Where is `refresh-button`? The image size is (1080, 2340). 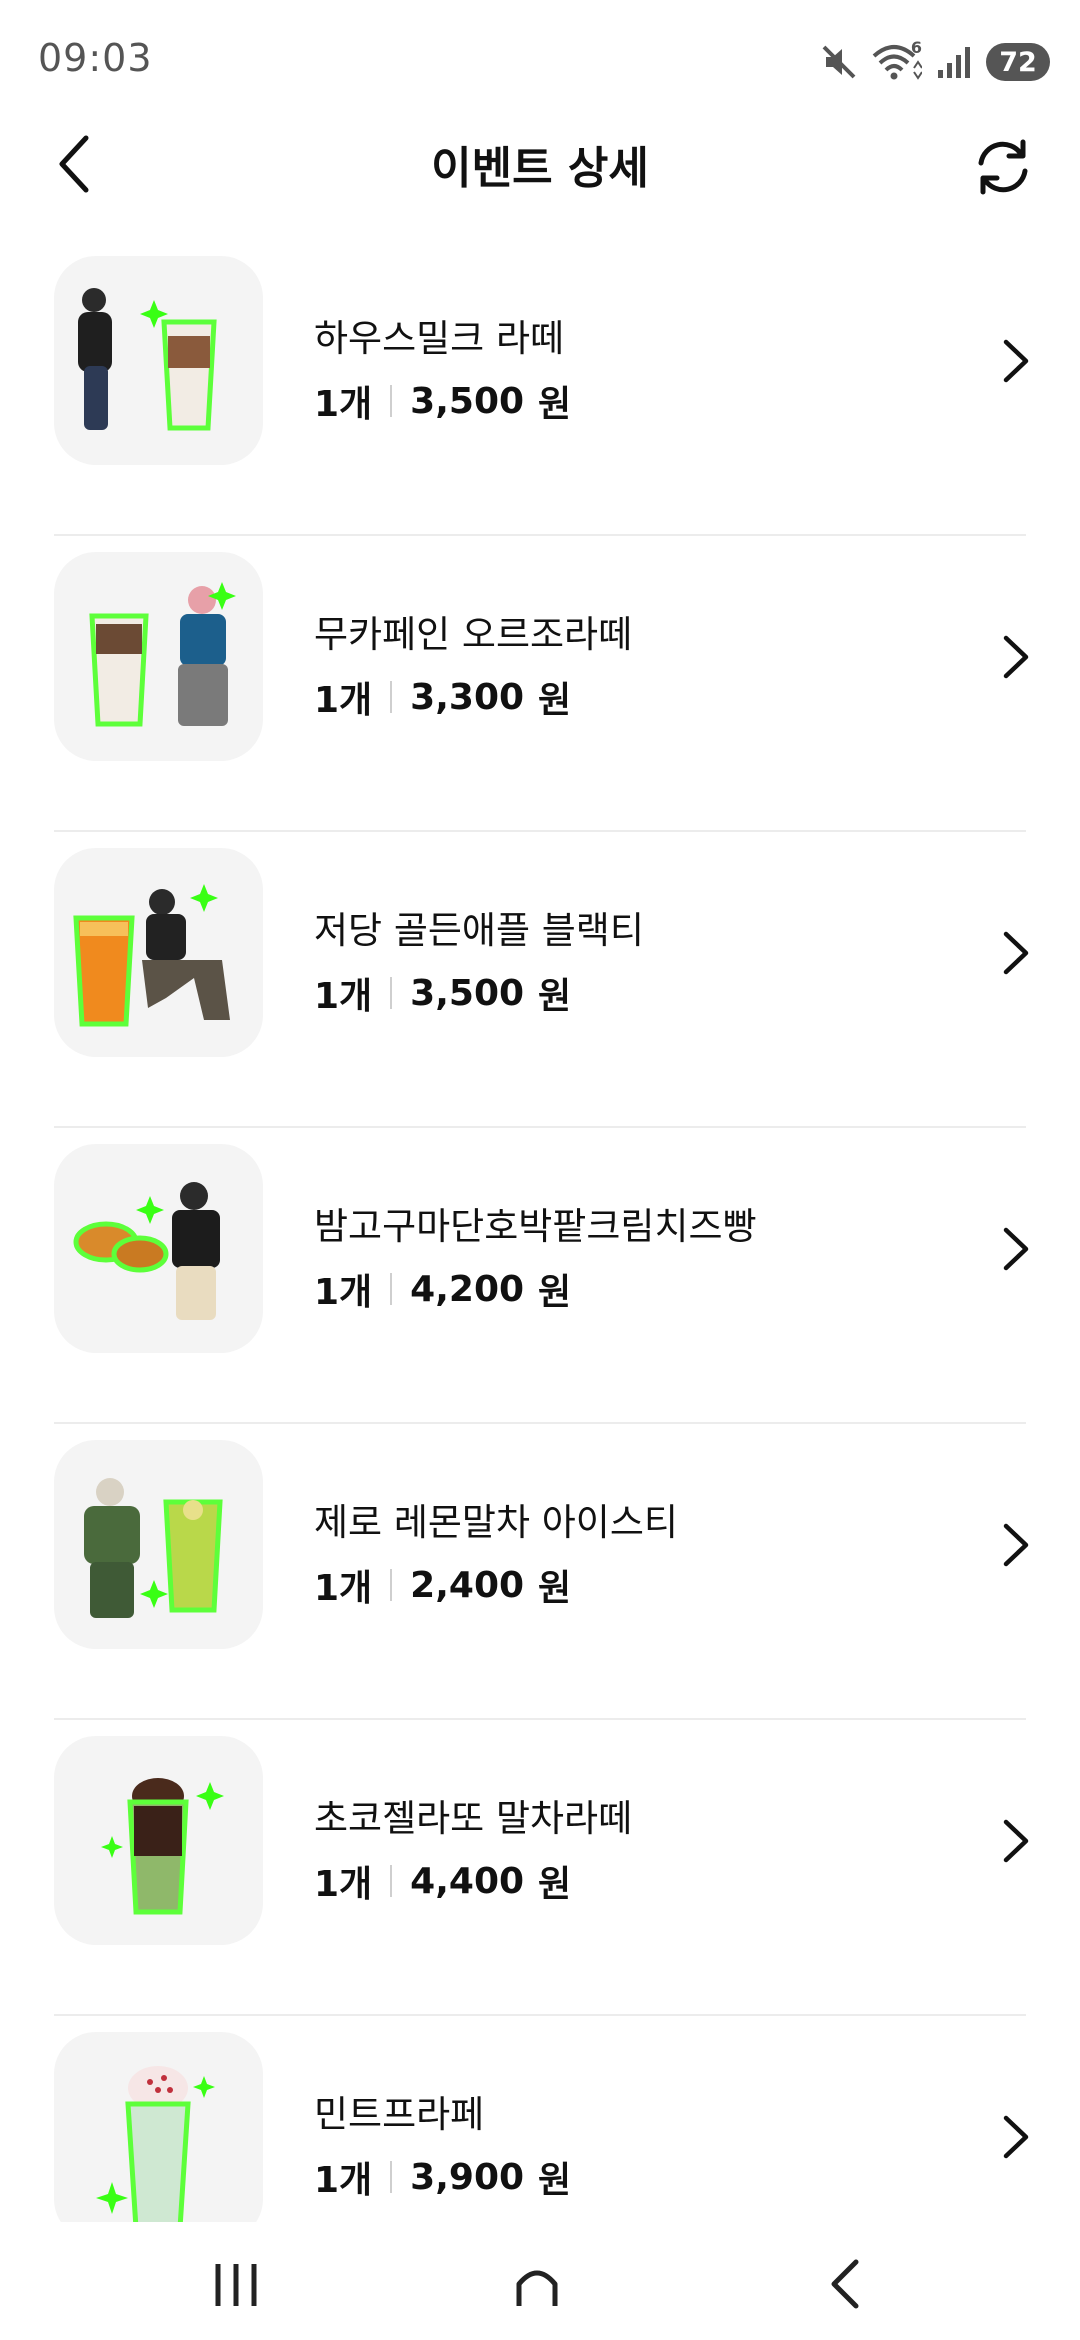
refresh-button is located at coordinates (1003, 167).